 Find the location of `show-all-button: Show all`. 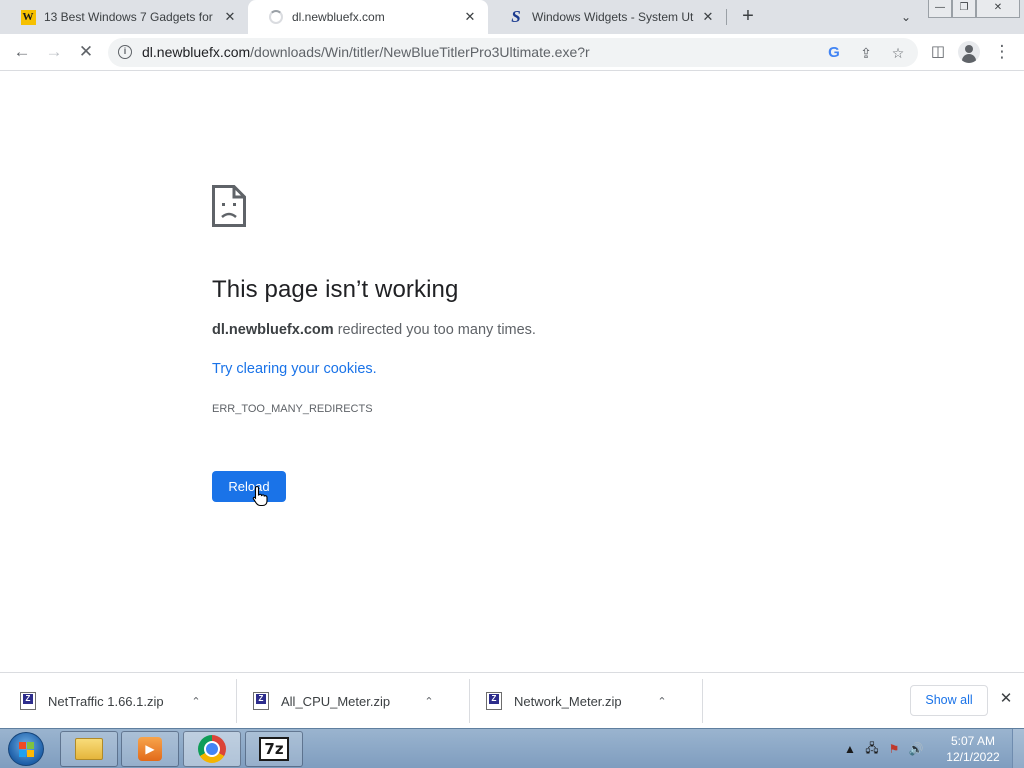

show-all-button: Show all is located at coordinates (949, 700).